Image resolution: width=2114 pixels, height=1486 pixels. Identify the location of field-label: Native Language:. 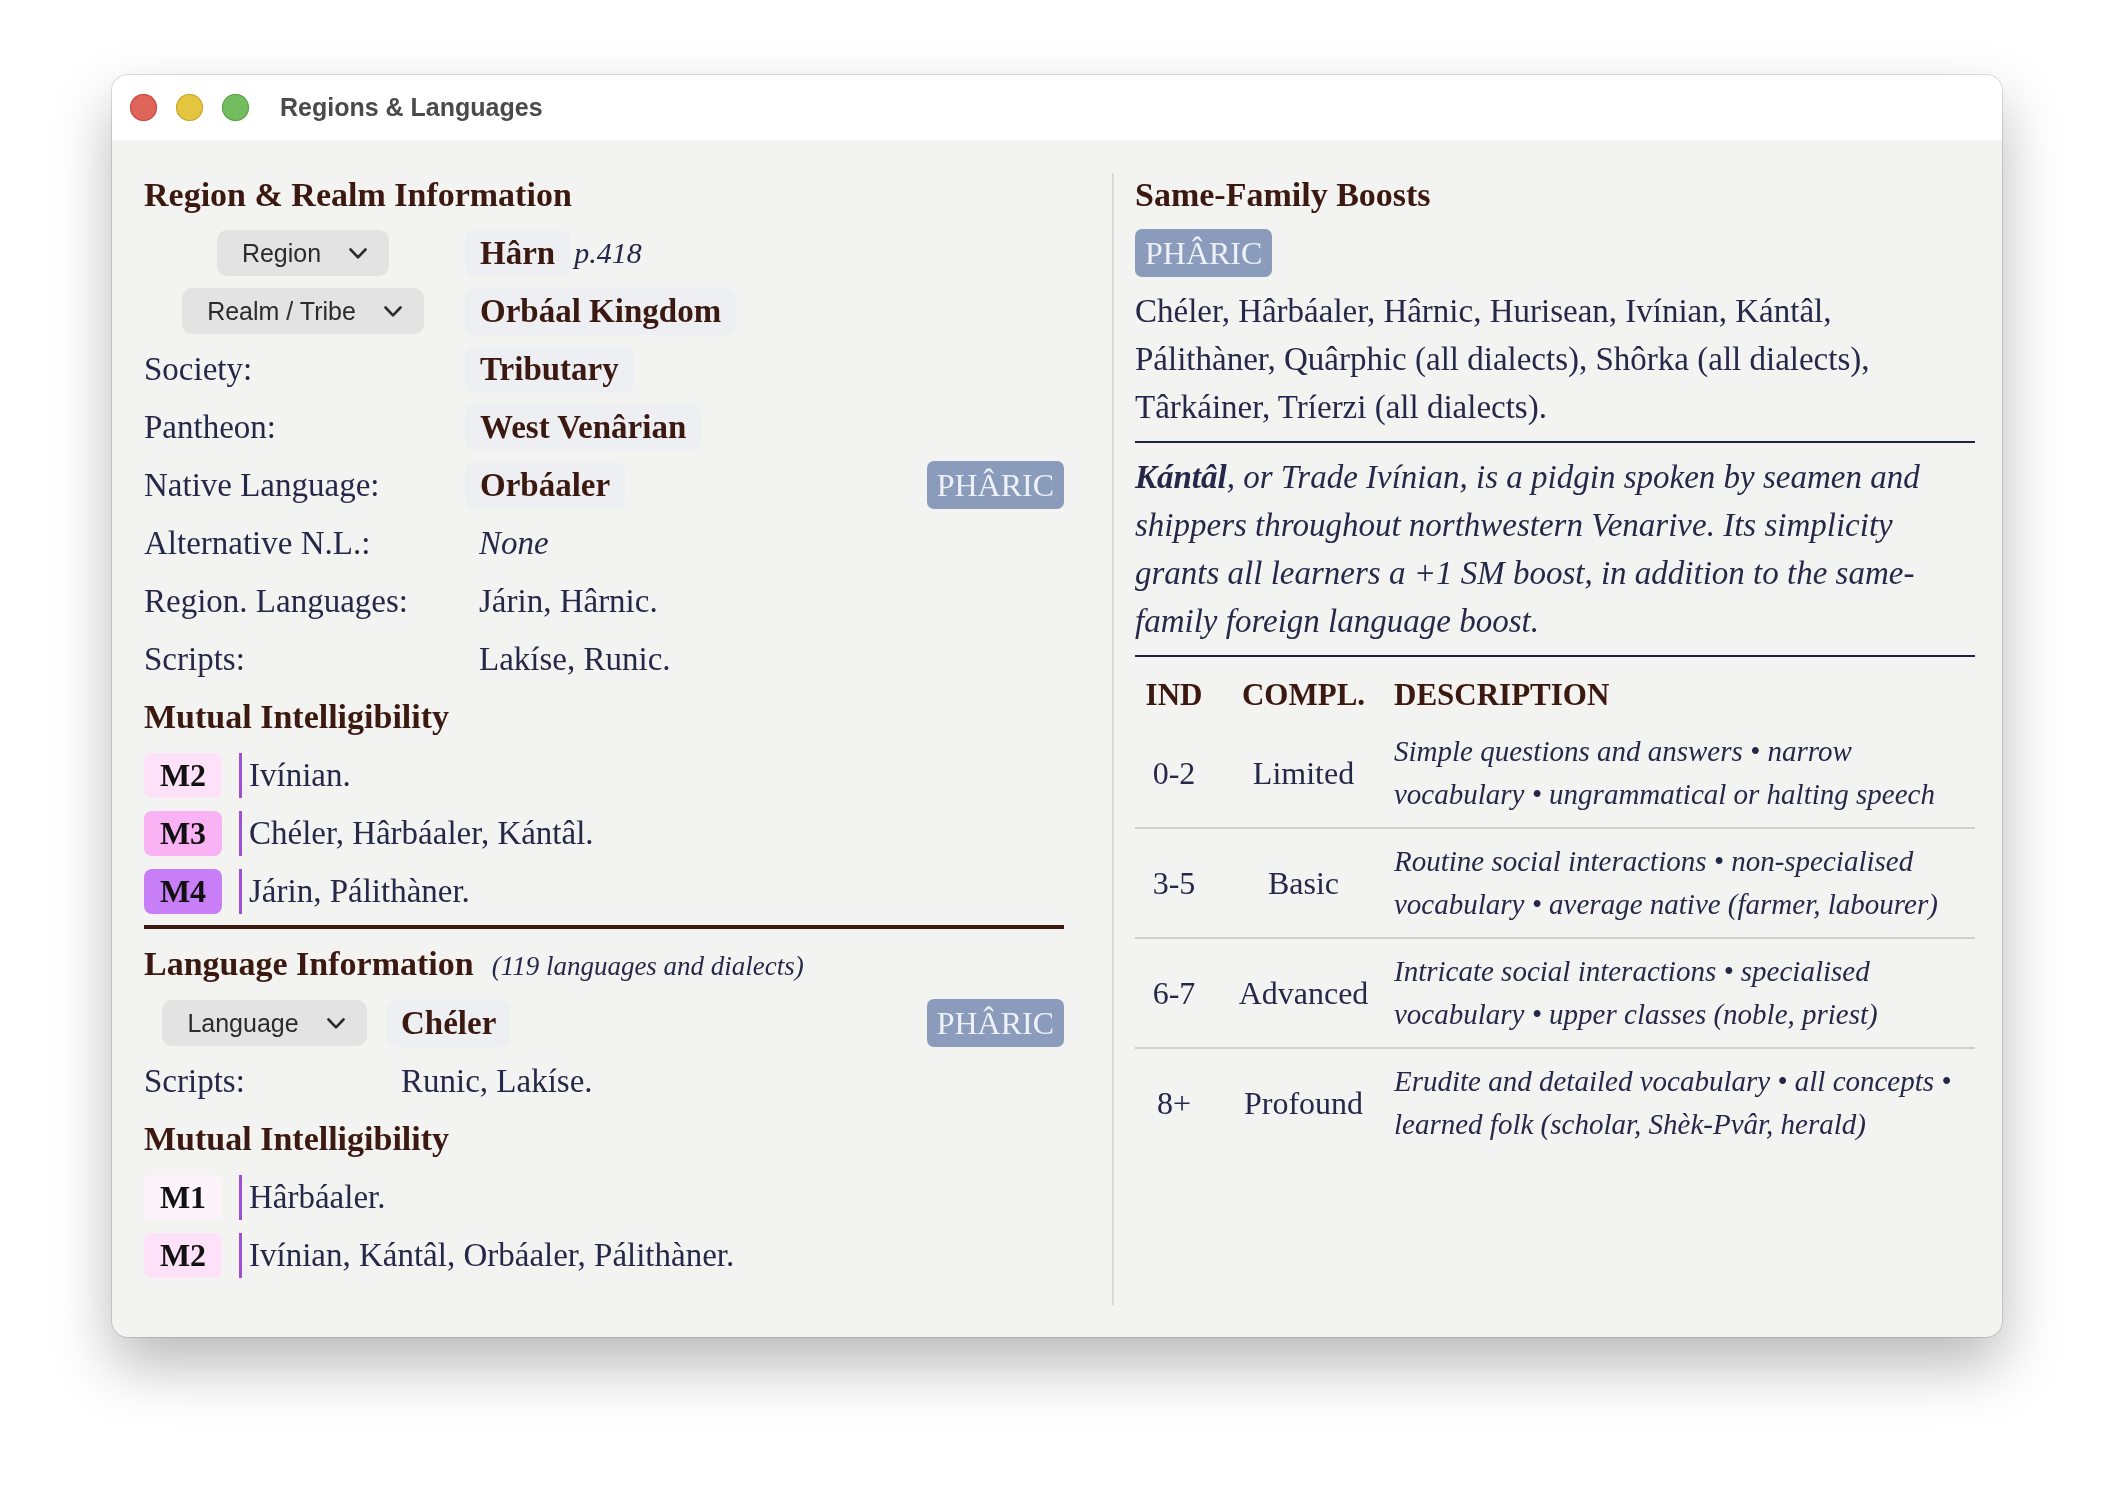
(262, 485).